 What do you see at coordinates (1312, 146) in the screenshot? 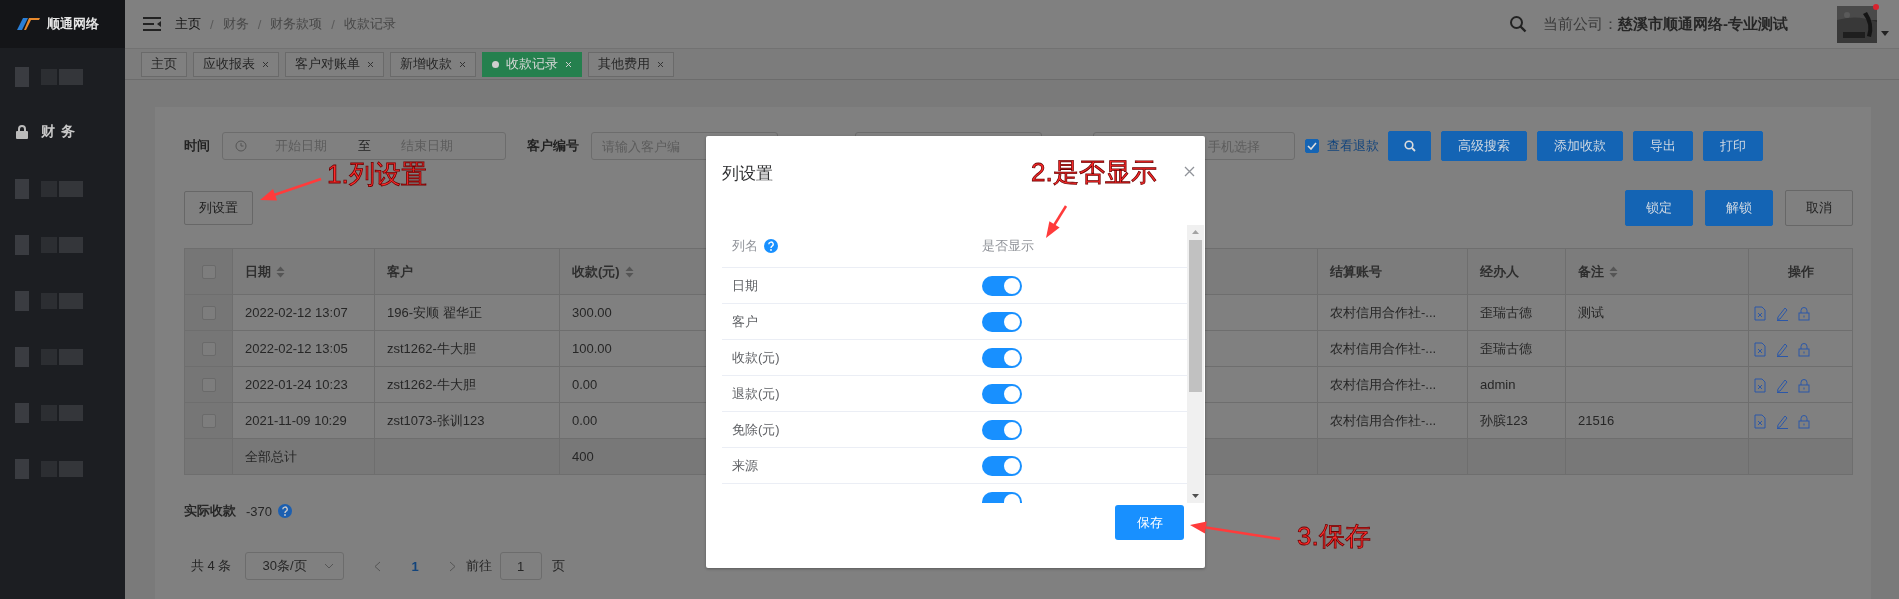
I see `checkmark-icon` at bounding box center [1312, 146].